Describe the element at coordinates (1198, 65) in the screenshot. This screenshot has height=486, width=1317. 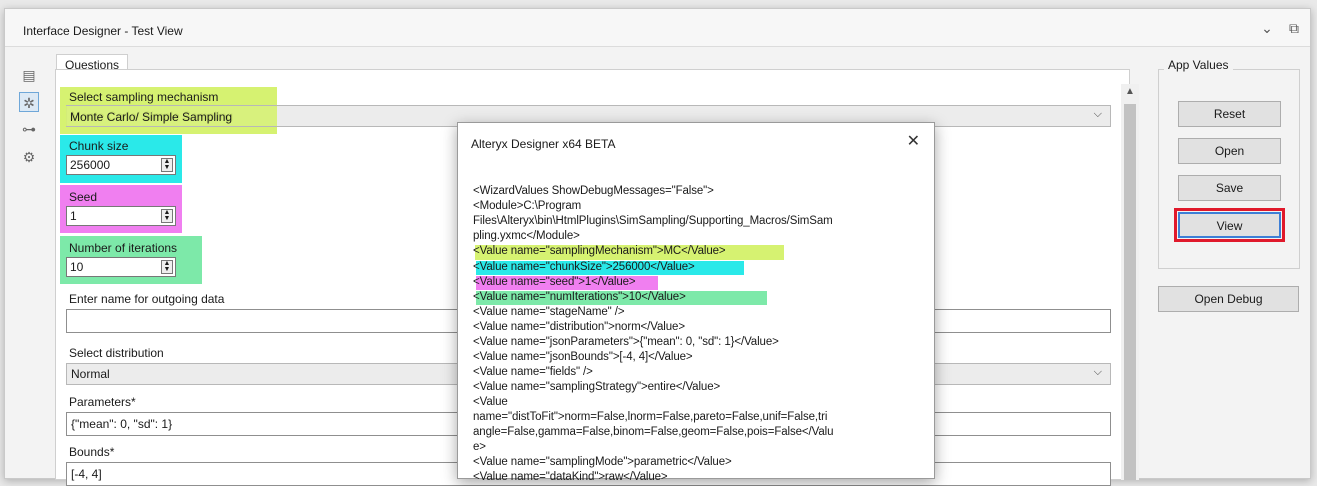
I see `app-values-title: App Values` at that location.